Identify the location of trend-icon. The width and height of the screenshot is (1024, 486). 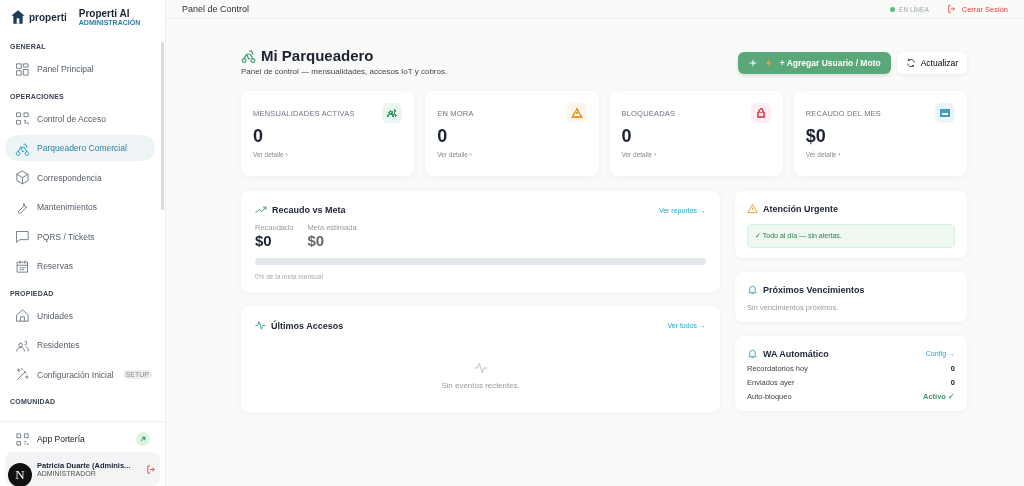
(261, 210).